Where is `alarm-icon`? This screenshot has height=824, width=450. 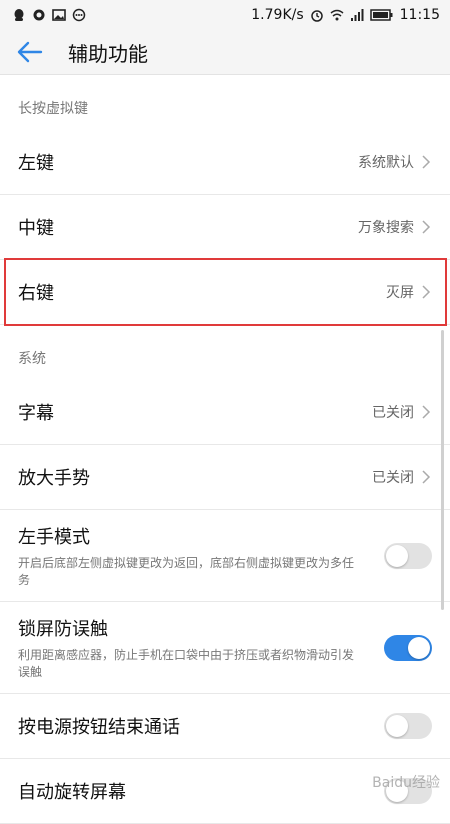
alarm-icon is located at coordinates (316, 16).